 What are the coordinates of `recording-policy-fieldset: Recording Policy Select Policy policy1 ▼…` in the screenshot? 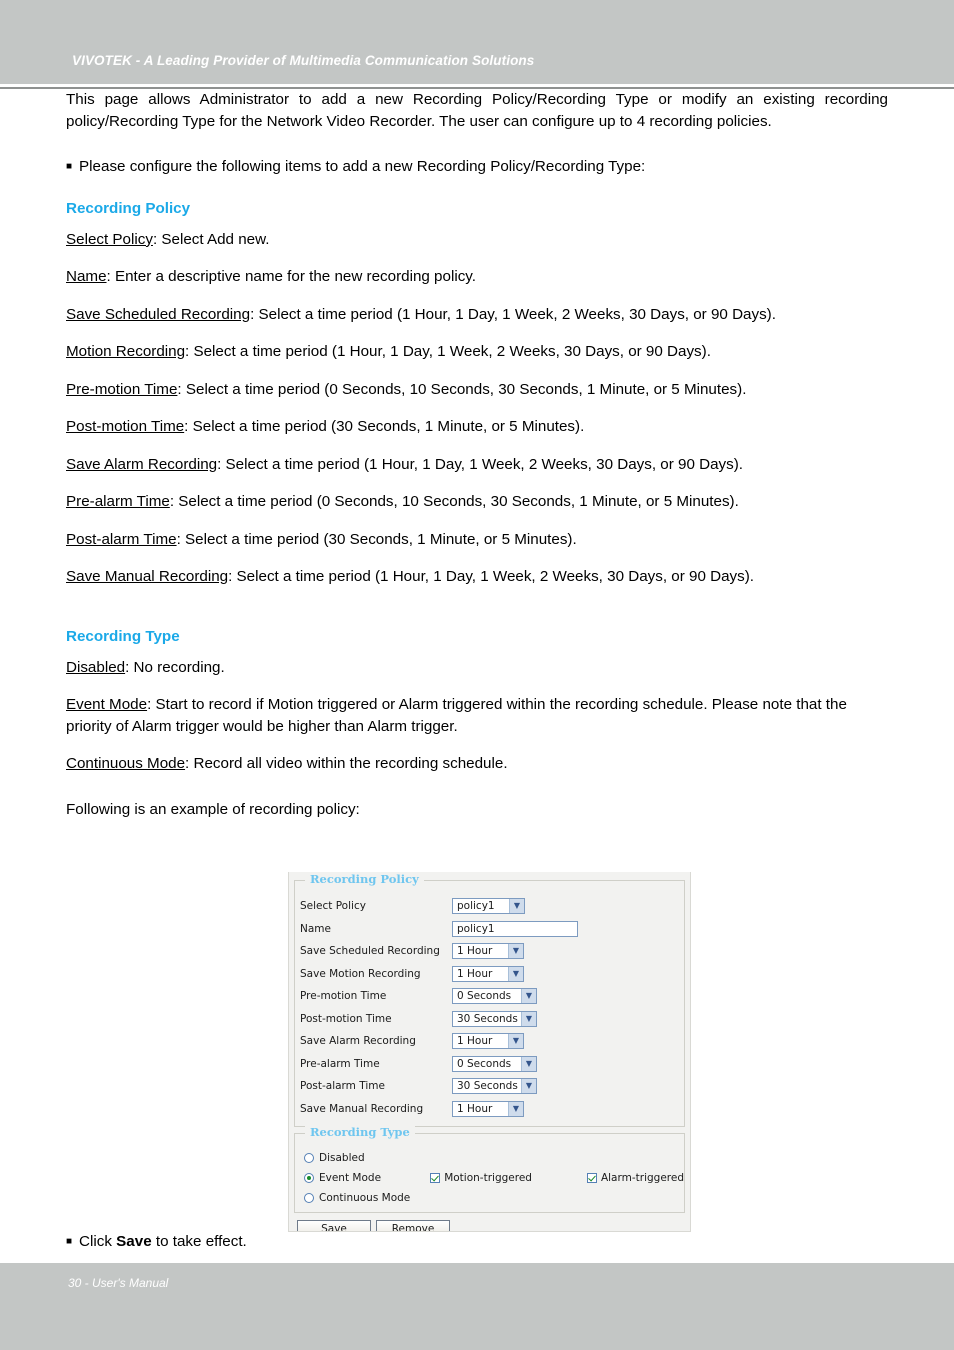 It's located at (489, 999).